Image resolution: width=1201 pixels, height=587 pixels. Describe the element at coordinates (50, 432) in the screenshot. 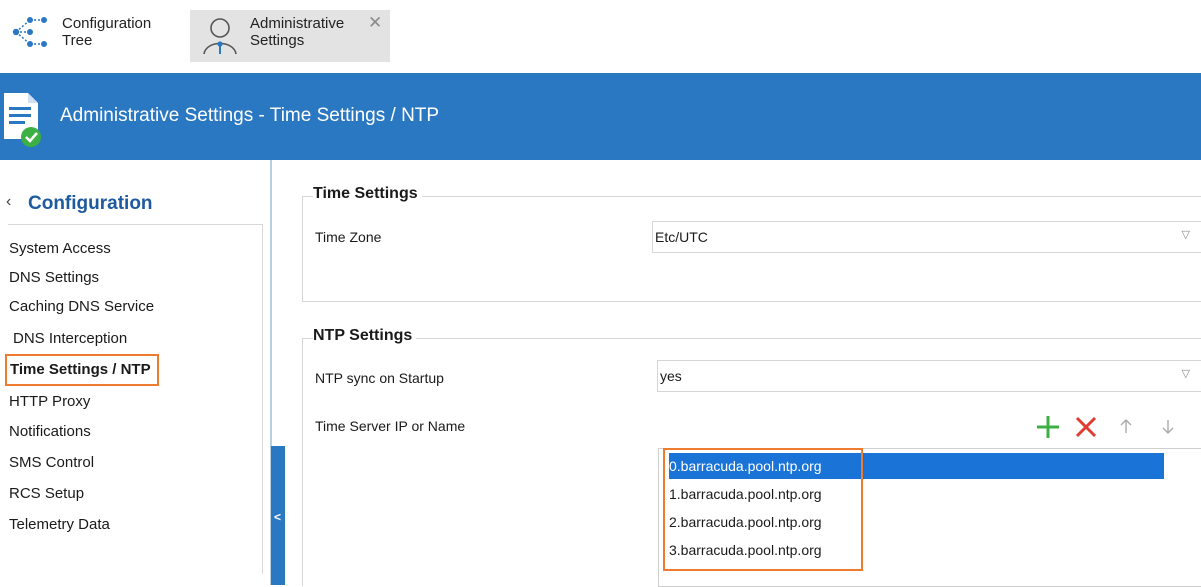

I see `sidebar-item-notifications: Notifications` at that location.